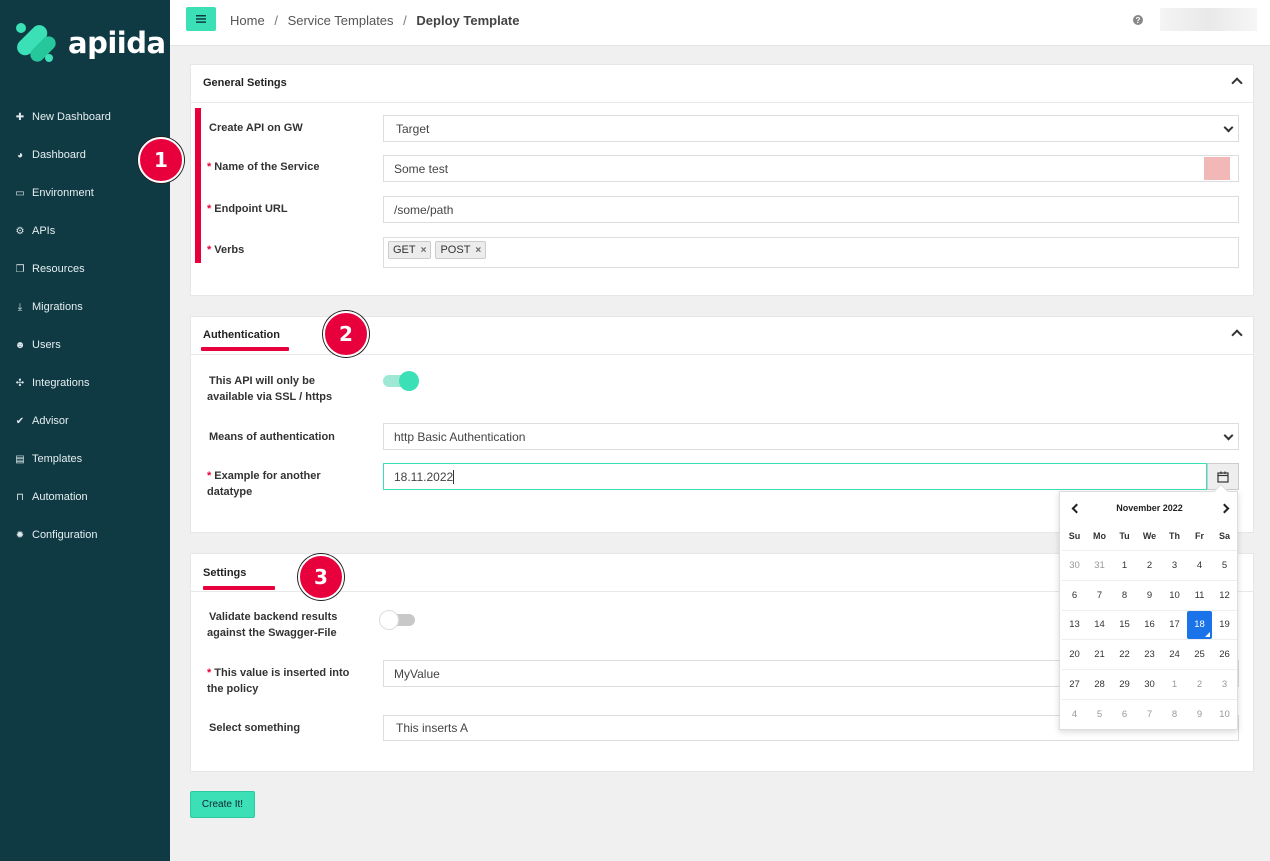 This screenshot has width=1270, height=861. Describe the element at coordinates (90, 43) in the screenshot. I see `logo: apiida` at that location.